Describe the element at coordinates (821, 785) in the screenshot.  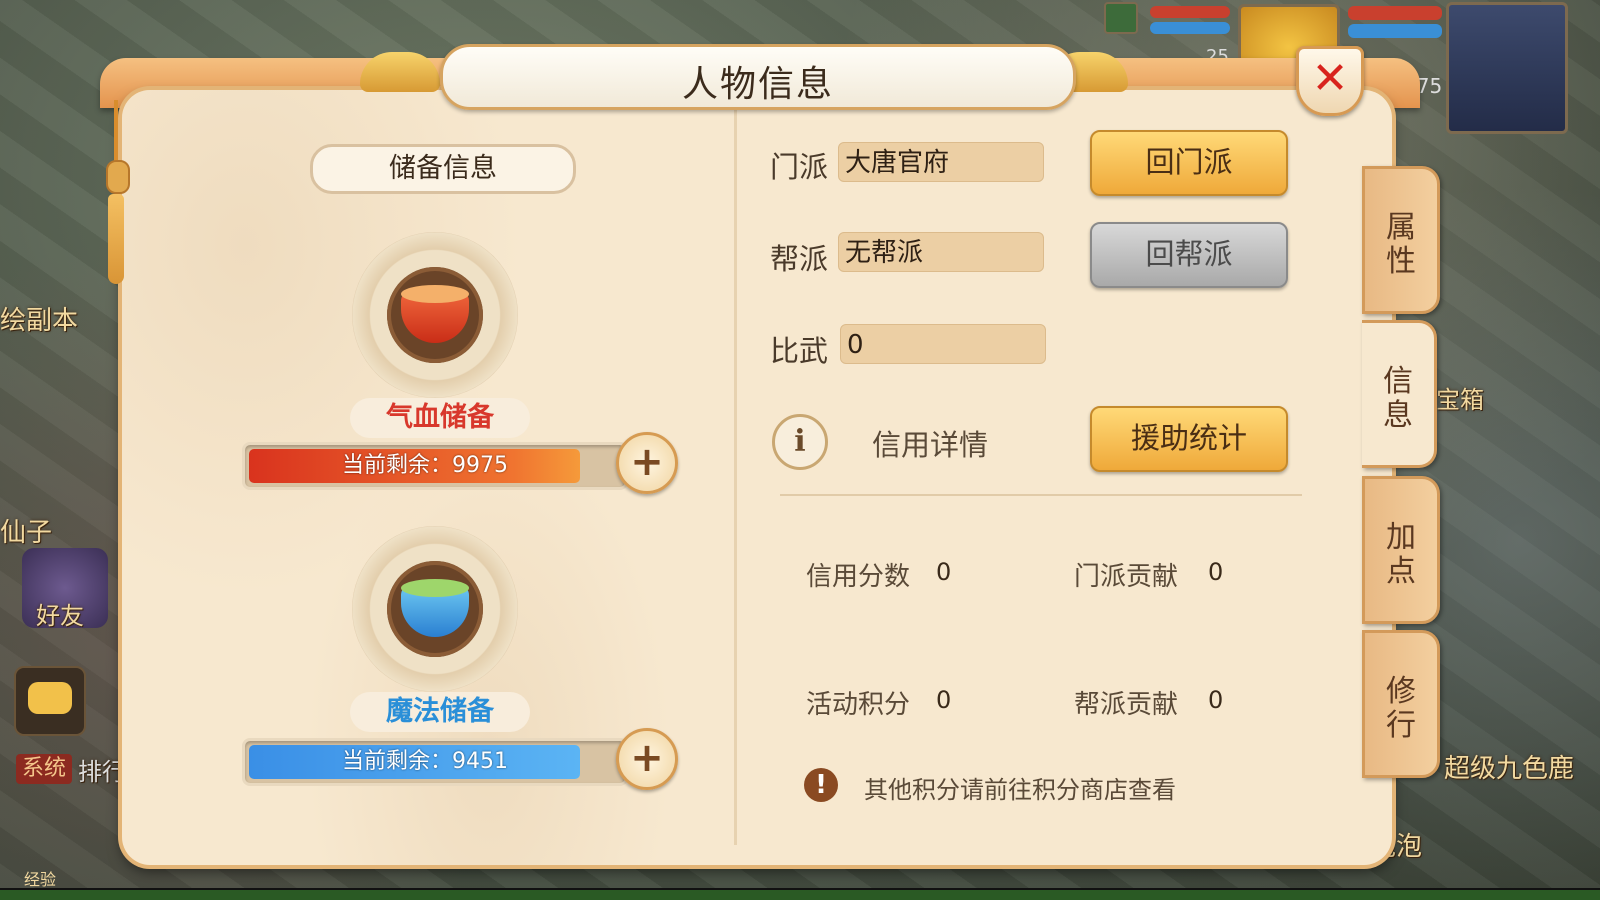
I see `warning-icon: !` at that location.